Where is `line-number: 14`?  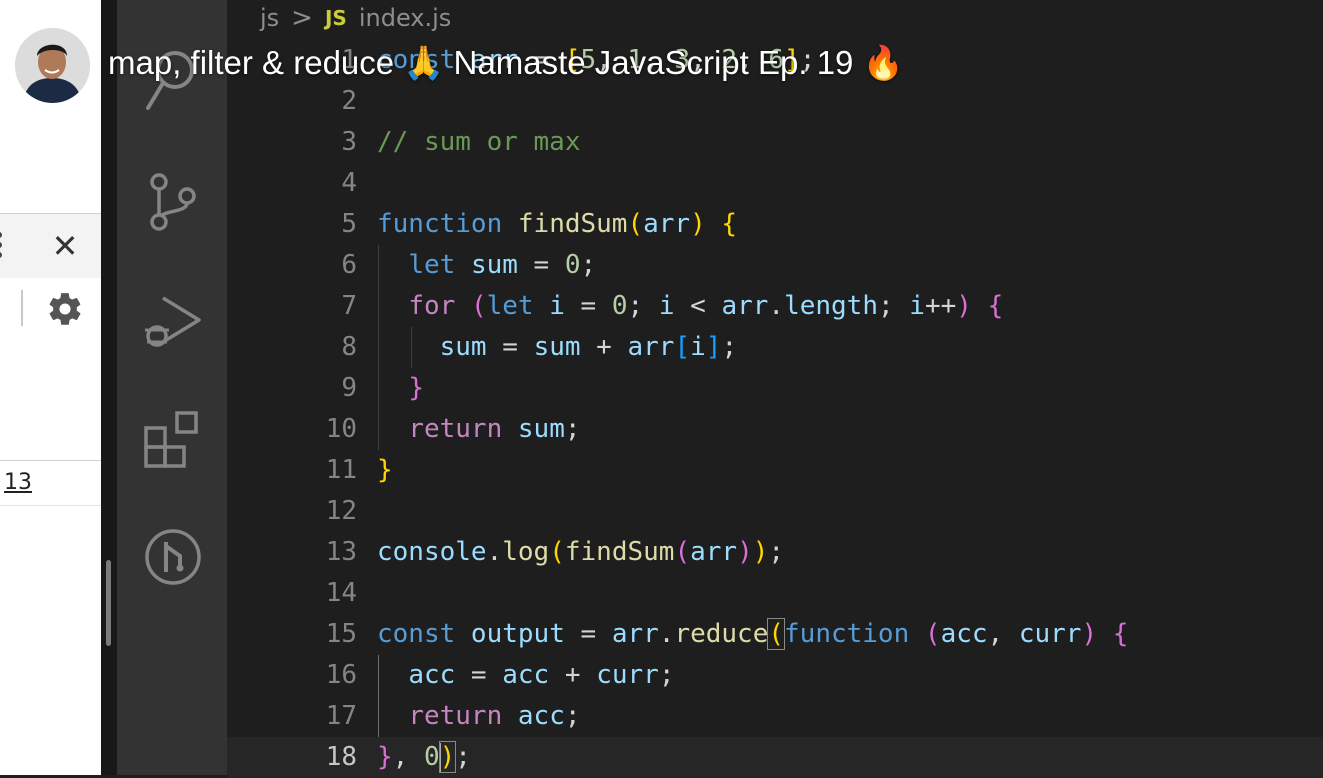
line-number: 14 is located at coordinates (341, 593).